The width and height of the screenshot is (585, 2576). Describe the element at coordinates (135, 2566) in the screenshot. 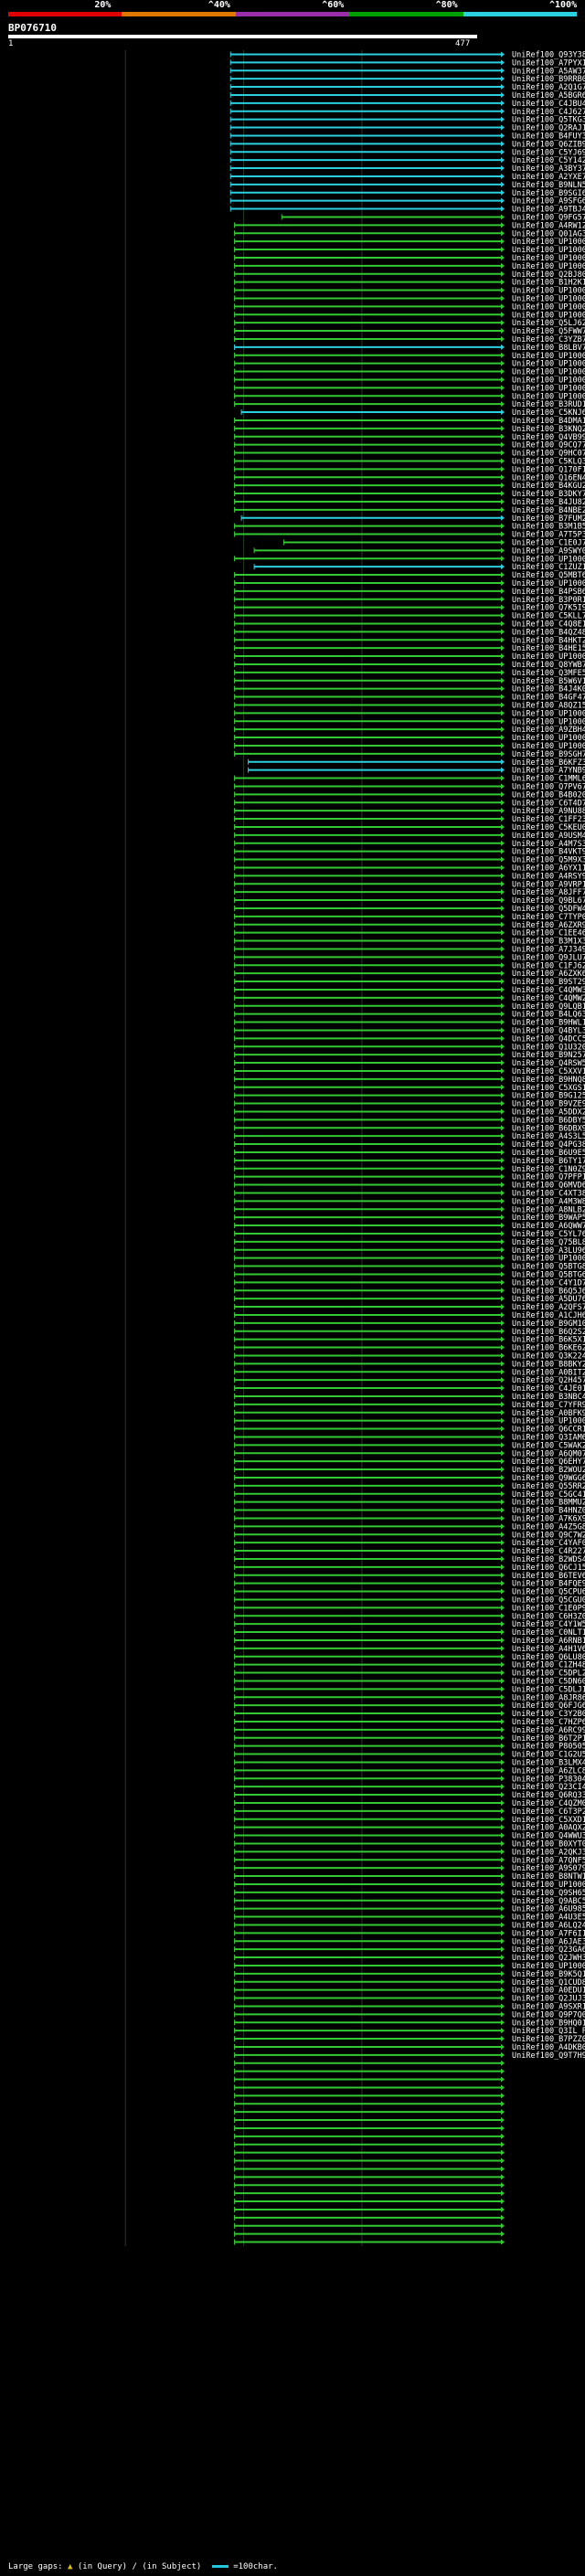

I see `subject-gap-glyph: /` at that location.